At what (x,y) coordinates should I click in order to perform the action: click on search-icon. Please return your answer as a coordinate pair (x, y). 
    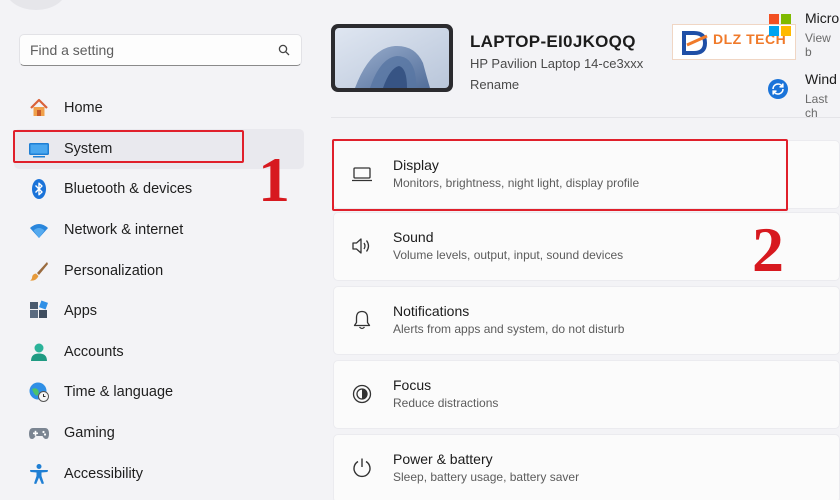
    Looking at the image, I should click on (284, 50).